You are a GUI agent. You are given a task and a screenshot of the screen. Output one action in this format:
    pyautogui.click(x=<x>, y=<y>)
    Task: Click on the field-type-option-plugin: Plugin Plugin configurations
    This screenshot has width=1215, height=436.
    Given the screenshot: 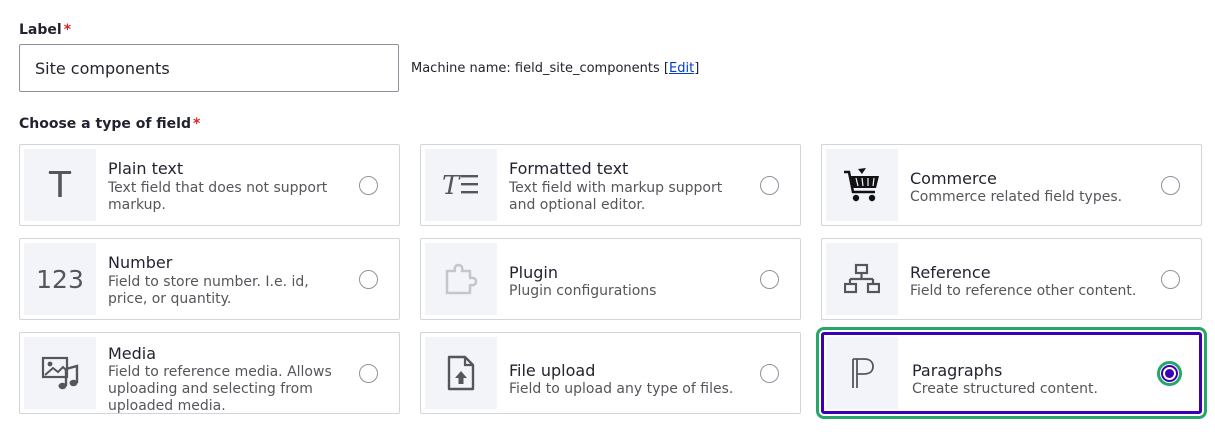 What is the action you would take?
    pyautogui.click(x=610, y=279)
    